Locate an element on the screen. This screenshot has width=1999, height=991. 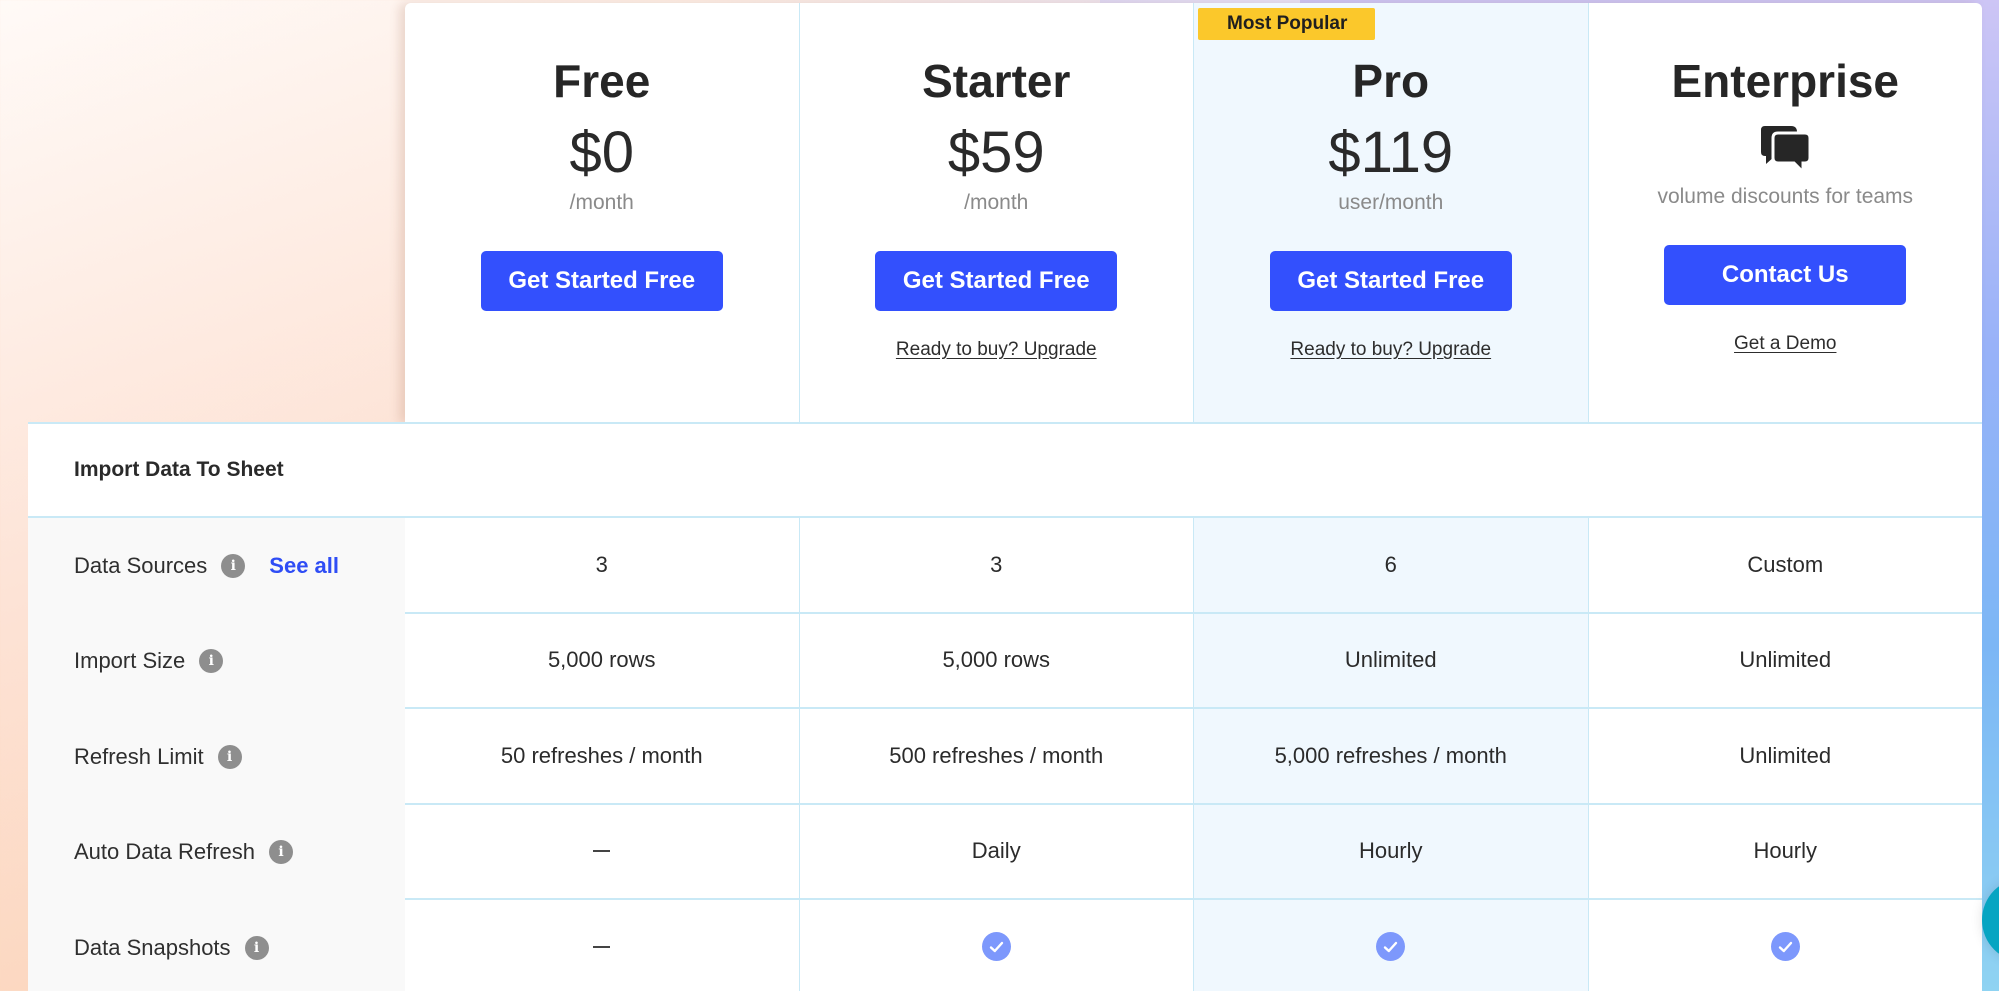
feature-value-cell: Daily is located at coordinates (995, 852).